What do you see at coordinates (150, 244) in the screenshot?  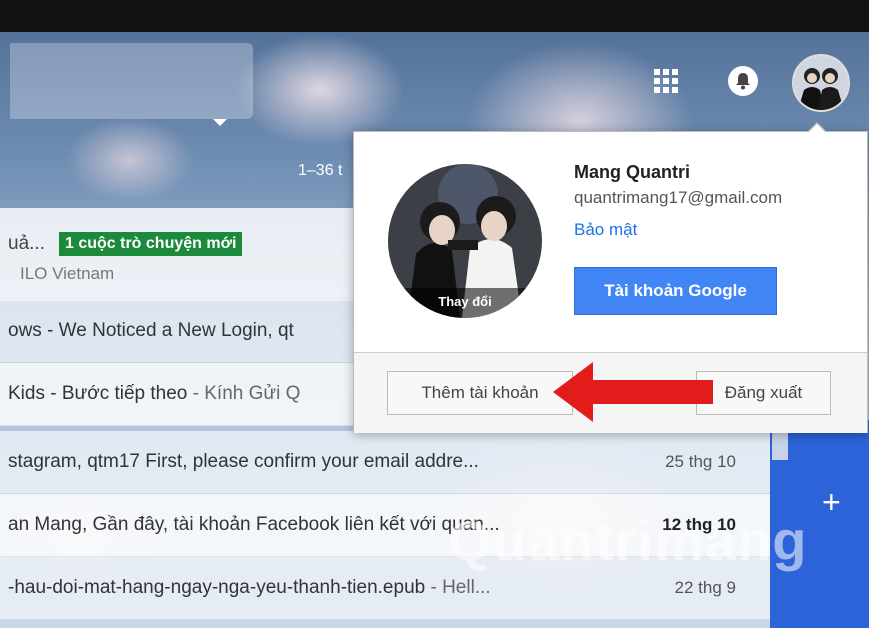 I see `new-conversation-badge: 1 cuộc trò chuyện mới` at bounding box center [150, 244].